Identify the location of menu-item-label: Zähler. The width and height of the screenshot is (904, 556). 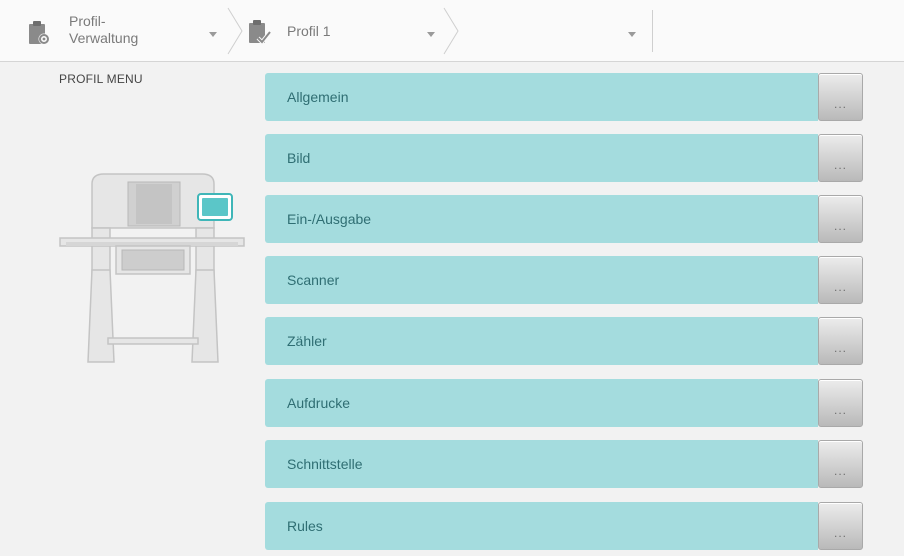
(307, 341).